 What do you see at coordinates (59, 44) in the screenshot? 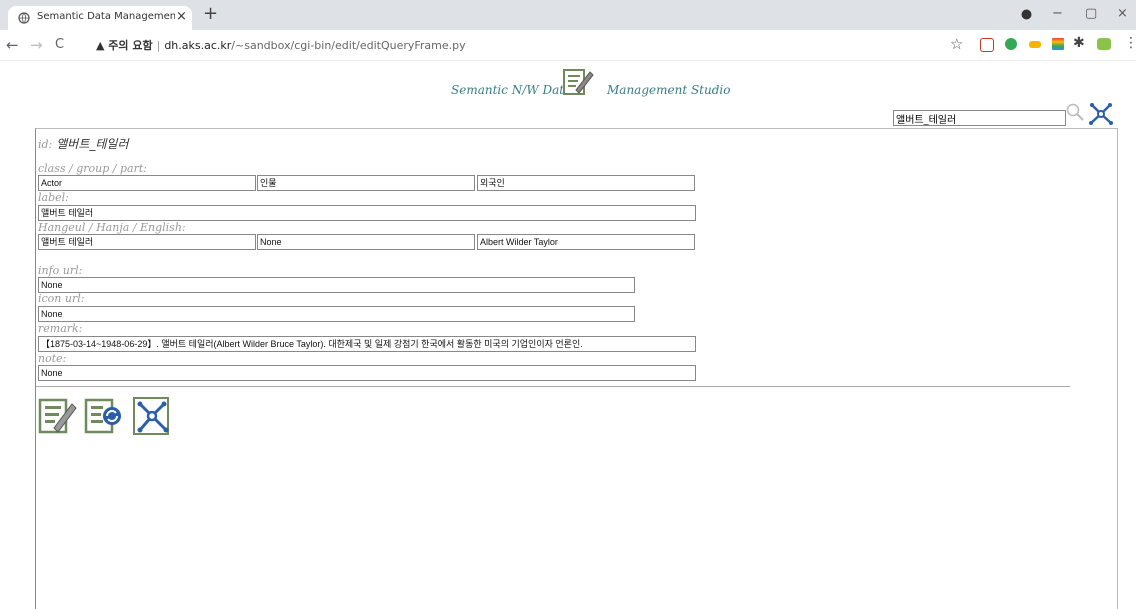
I see `reload-button: C` at bounding box center [59, 44].